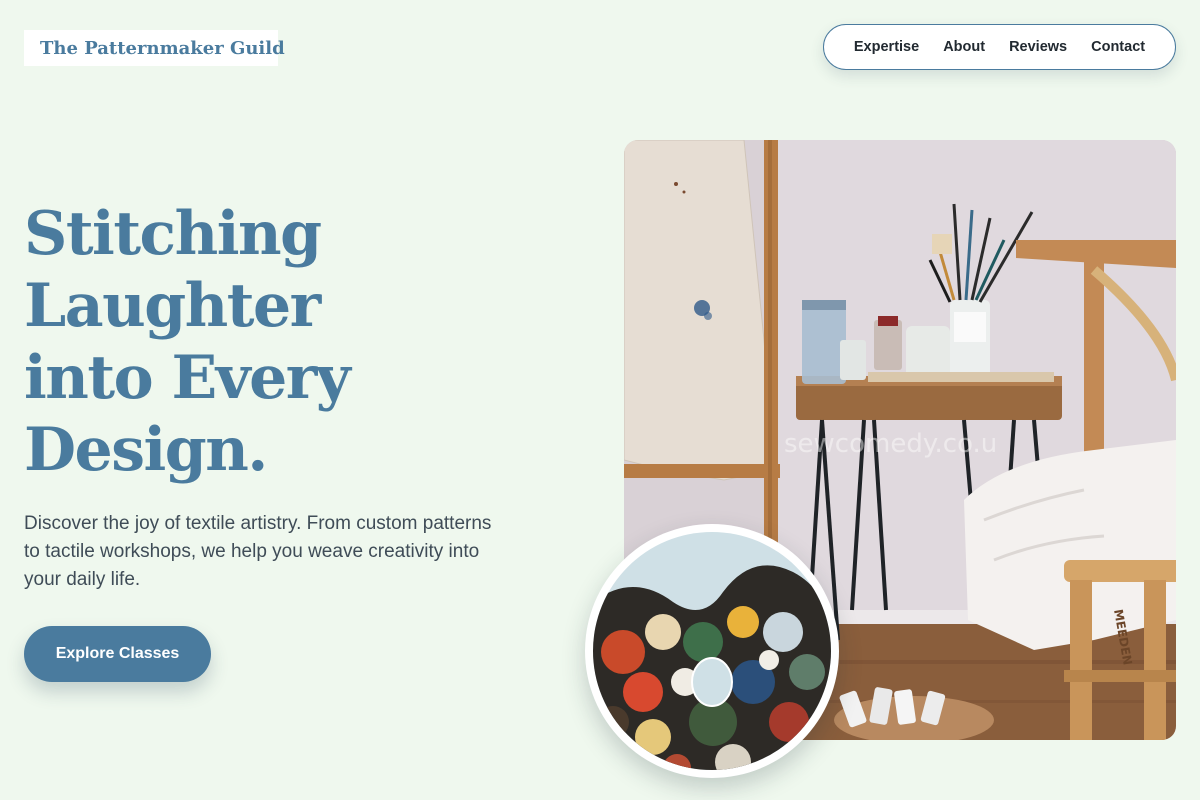 The width and height of the screenshot is (1200, 800). Describe the element at coordinates (154, 48) in the screenshot. I see `brand-logo: The Patternmaker Guild` at that location.